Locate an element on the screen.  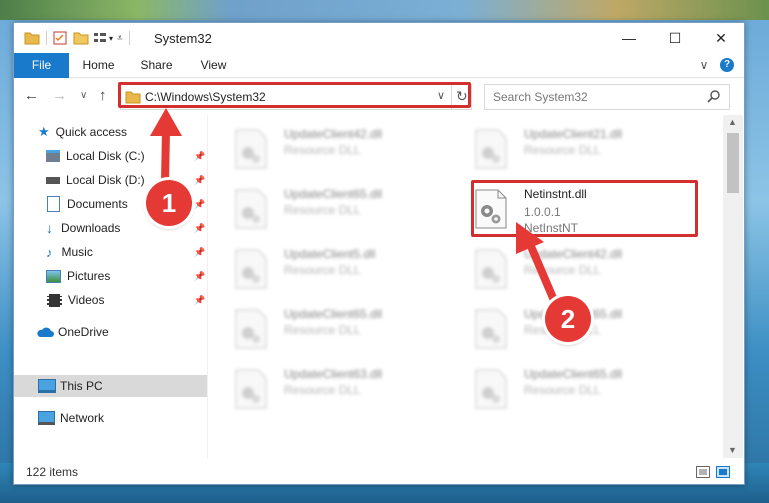
back-arrow-icon: ← is located at coordinates (31, 95).